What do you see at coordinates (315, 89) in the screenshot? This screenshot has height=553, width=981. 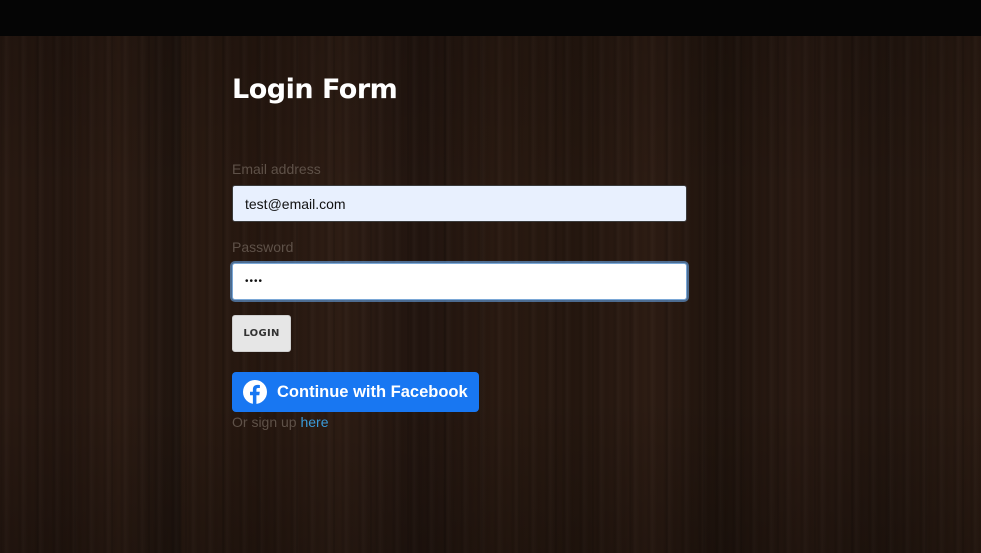 I see `page-title: Login Form` at bounding box center [315, 89].